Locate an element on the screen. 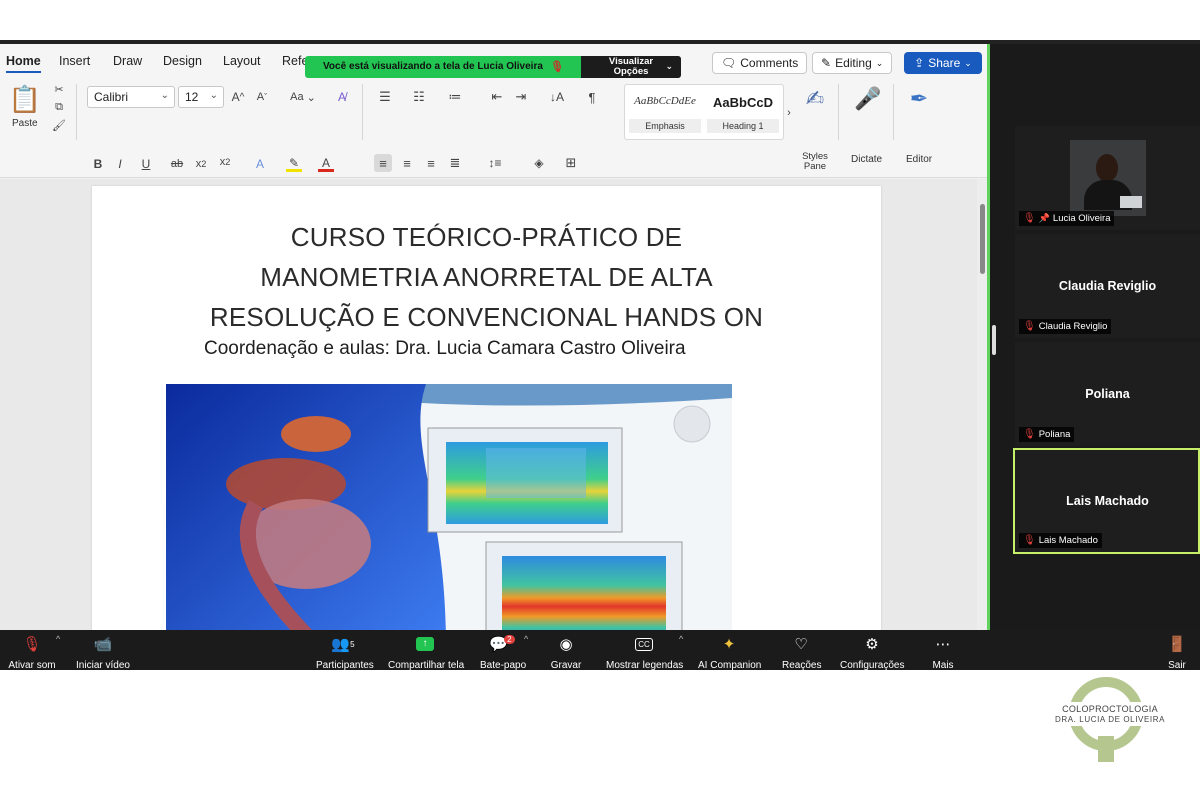 The image size is (1200, 800). font-size-select: 12 ⌄ is located at coordinates (201, 97).